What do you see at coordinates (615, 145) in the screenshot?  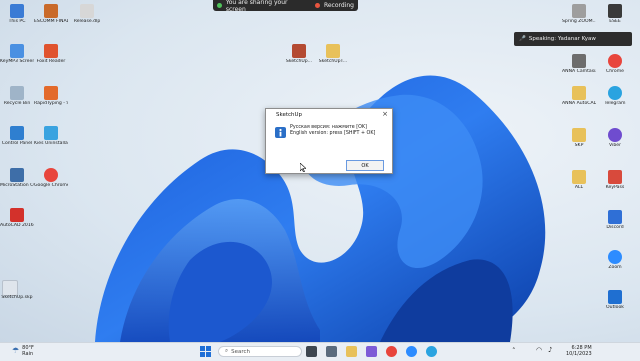 I see `desktop-icon-label: Viber` at bounding box center [615, 145].